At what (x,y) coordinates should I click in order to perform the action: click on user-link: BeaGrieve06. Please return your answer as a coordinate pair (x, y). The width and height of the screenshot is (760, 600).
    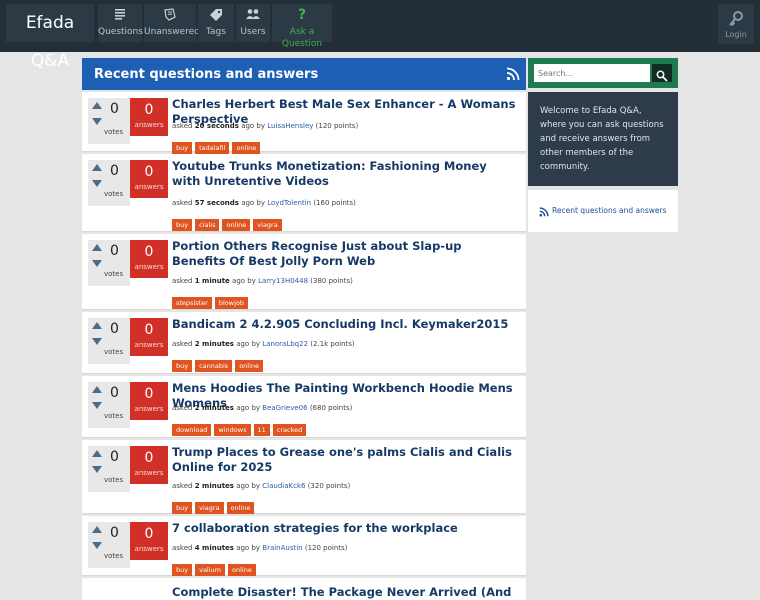
    Looking at the image, I should click on (284, 408).